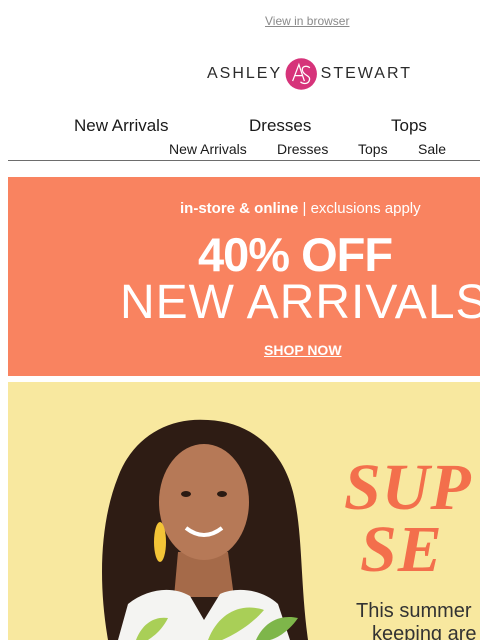  Describe the element at coordinates (205, 529) in the screenshot. I see `model-photo` at that location.